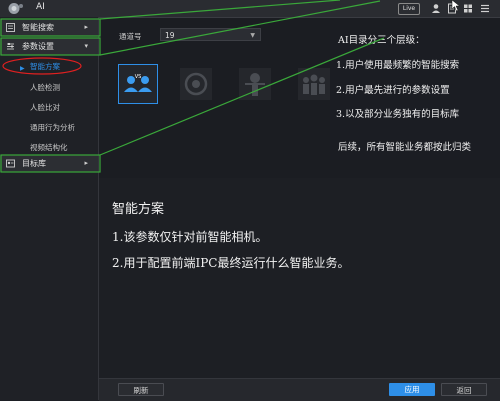 The image size is (500, 401). I want to click on top-bar: AI Live, so click(250, 9).